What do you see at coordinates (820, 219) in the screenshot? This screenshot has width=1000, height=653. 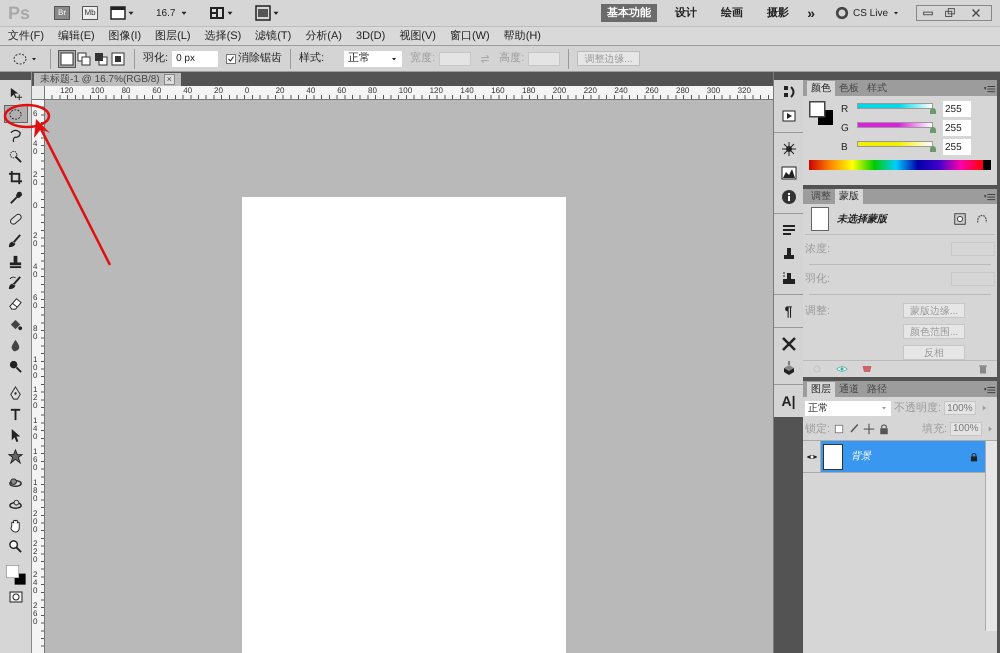 I see `mask-thumbnail` at bounding box center [820, 219].